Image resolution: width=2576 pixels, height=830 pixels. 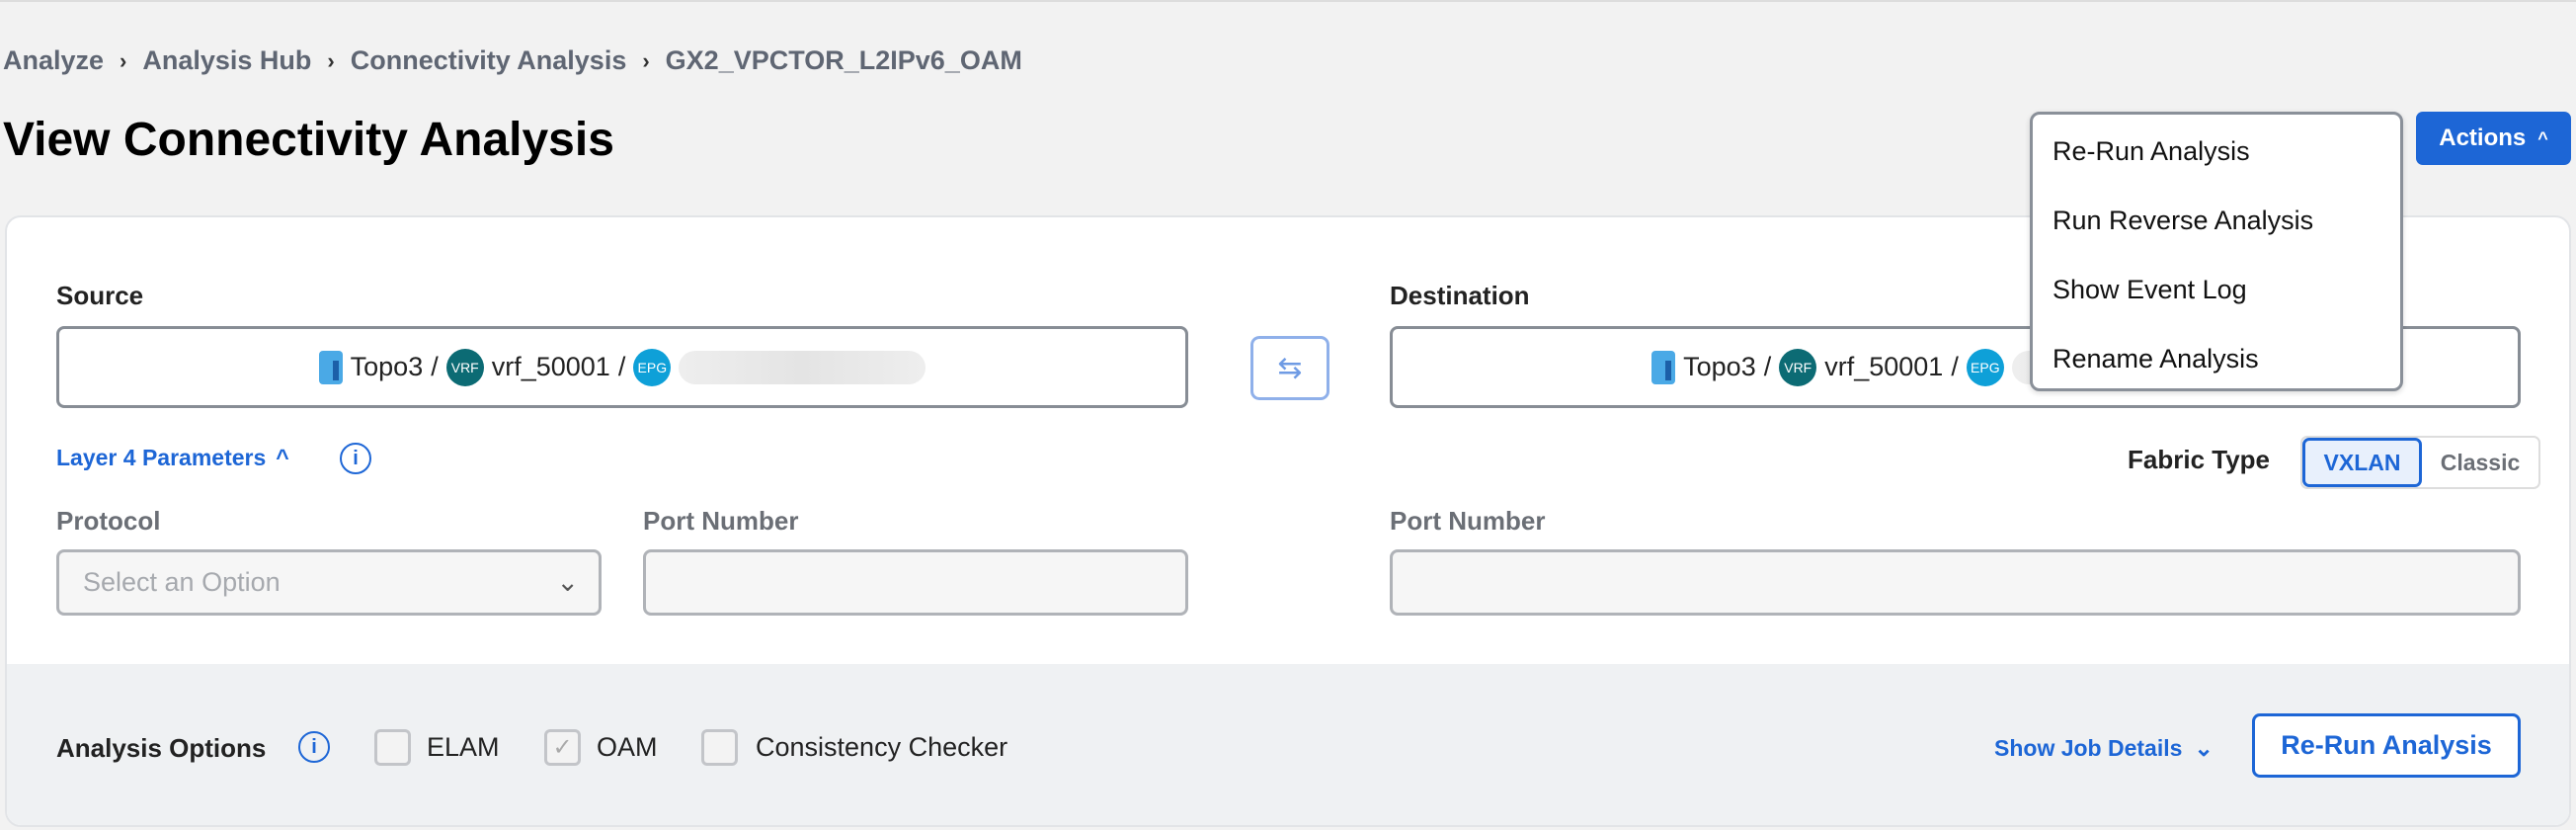 I want to click on destination-vrf: vrf_50001, so click(x=1884, y=366).